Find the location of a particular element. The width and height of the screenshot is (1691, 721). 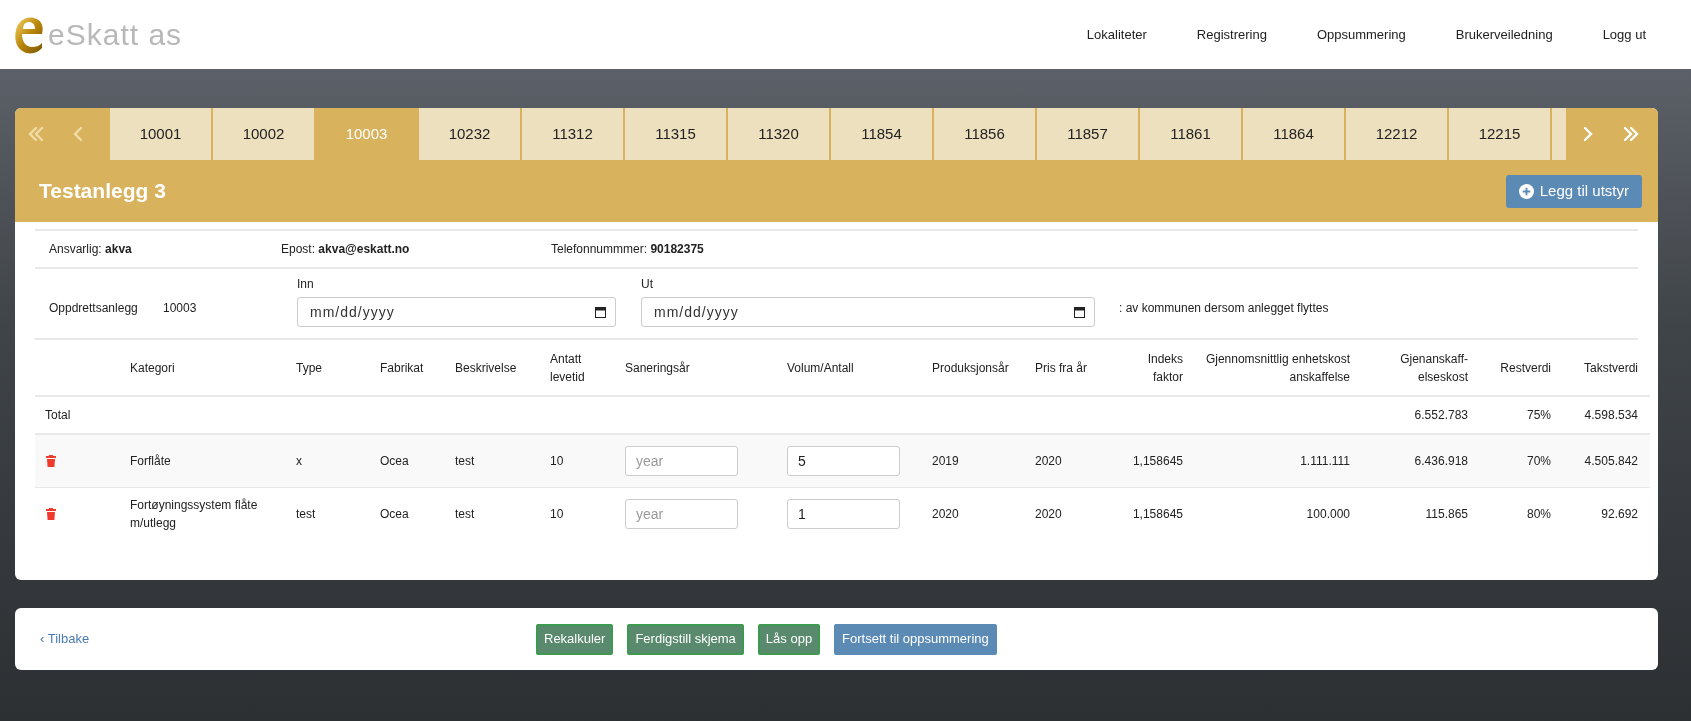

table-cell-text: 80% is located at coordinates (1538, 514).